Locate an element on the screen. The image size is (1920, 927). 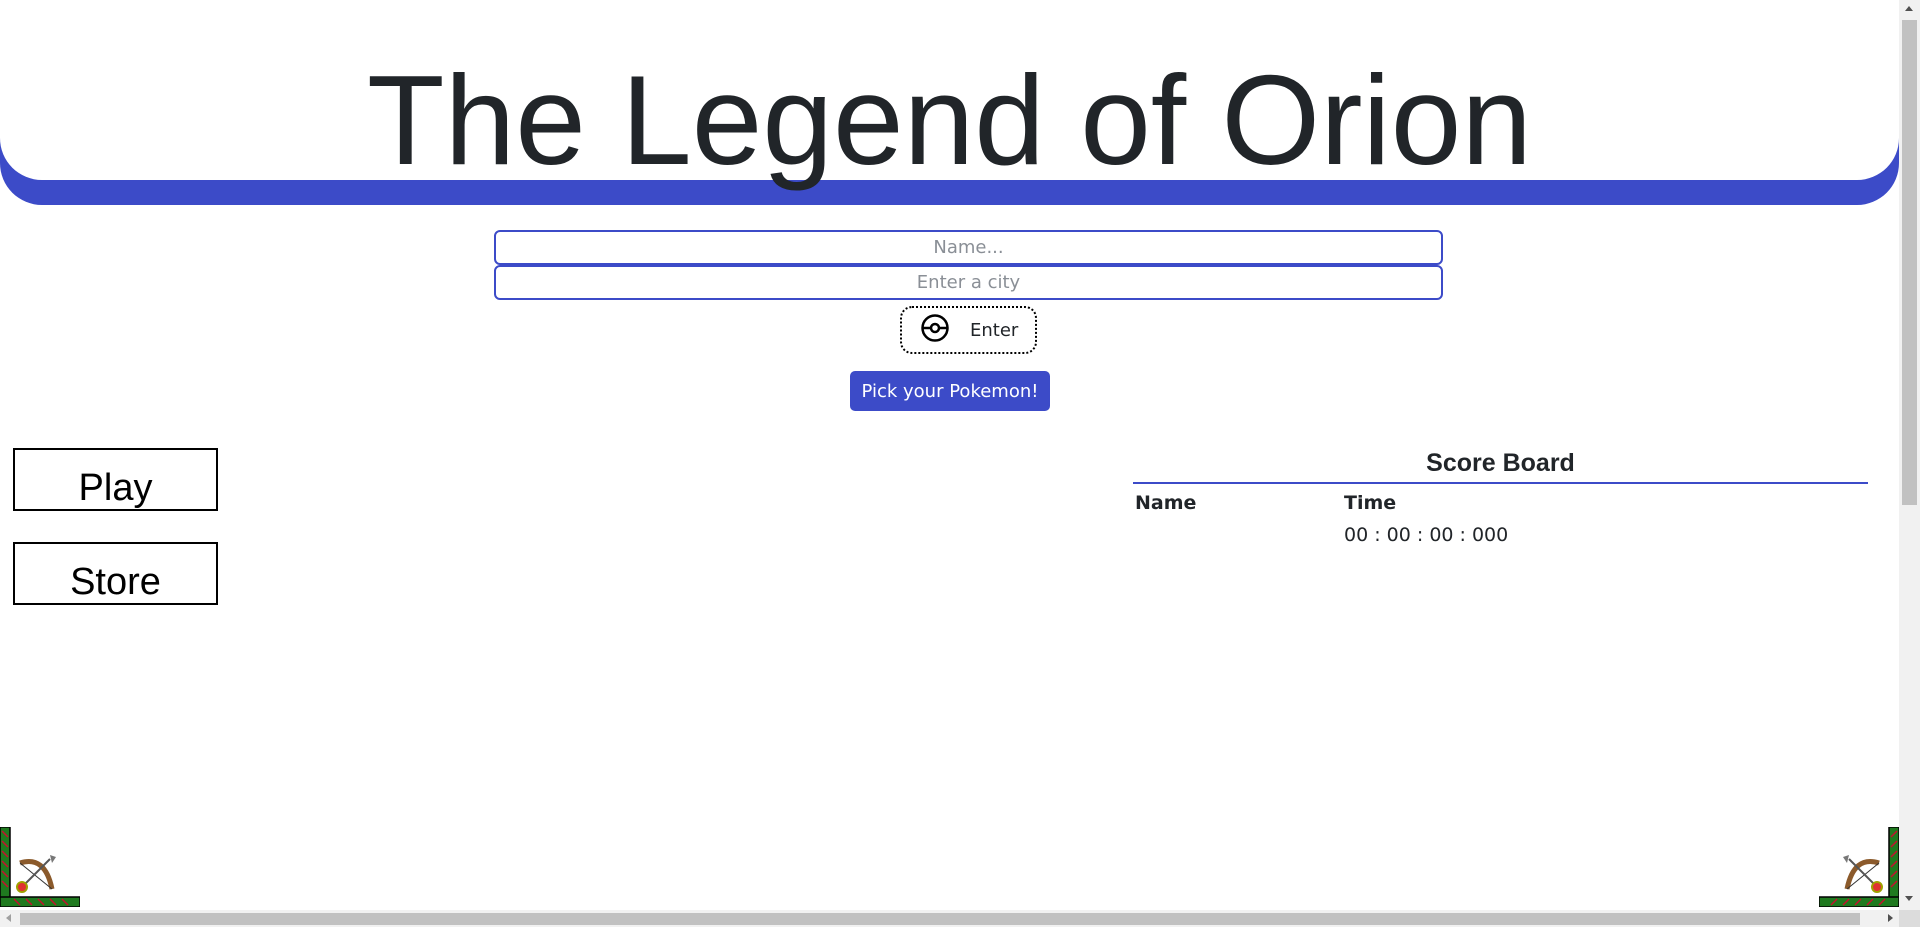
horizontal-scrollbar is located at coordinates (949, 918).